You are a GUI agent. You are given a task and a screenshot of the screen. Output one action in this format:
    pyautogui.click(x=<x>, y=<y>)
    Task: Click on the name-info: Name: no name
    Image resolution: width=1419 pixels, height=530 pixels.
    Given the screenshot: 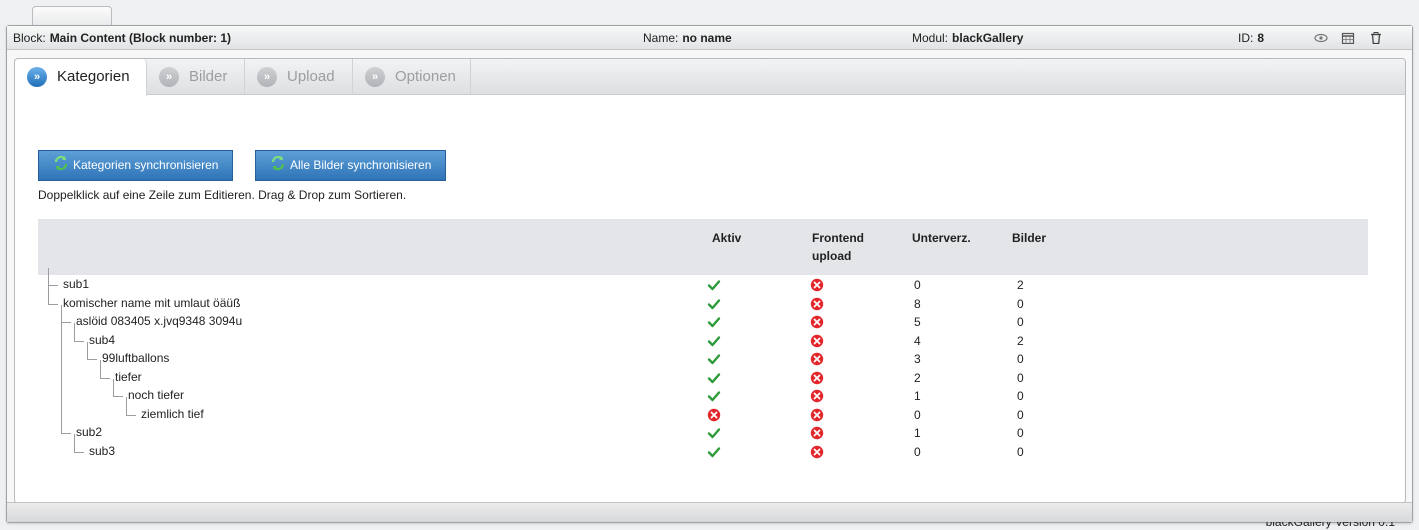 What is the action you would take?
    pyautogui.click(x=687, y=38)
    